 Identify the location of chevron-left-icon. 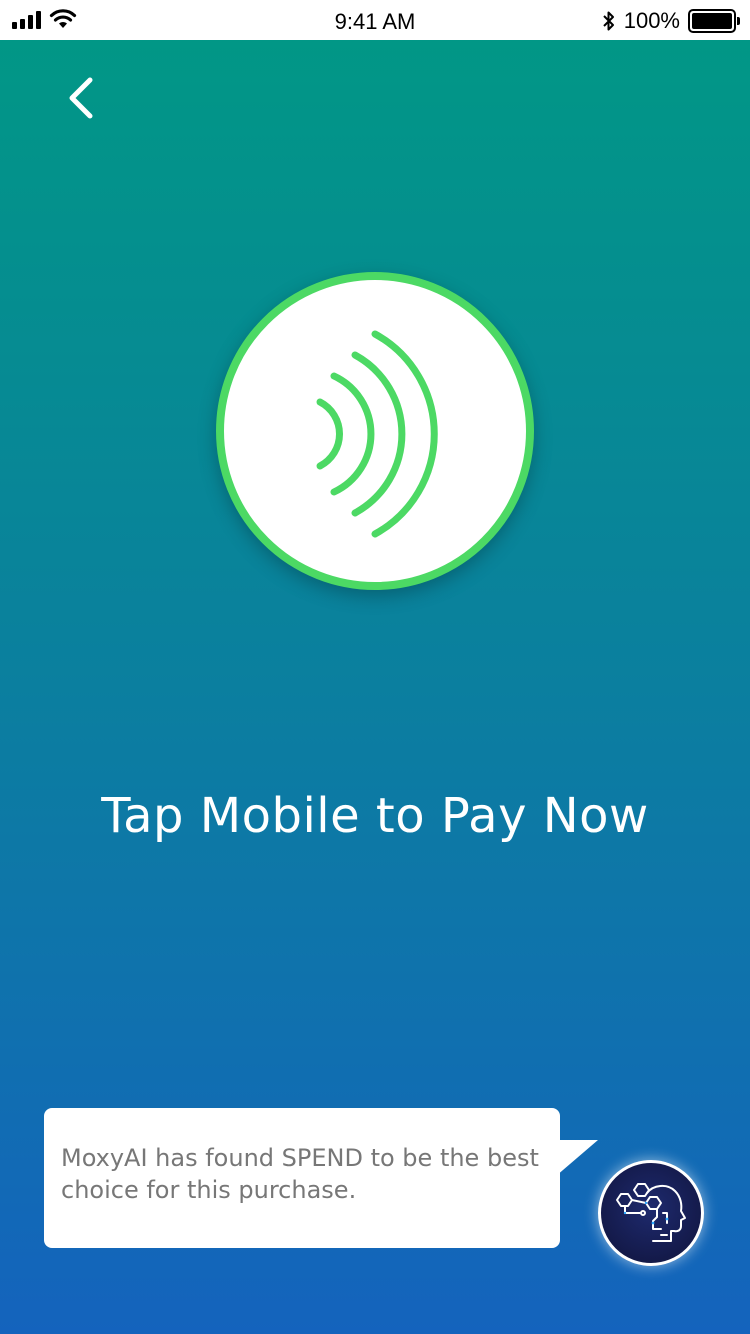
(81, 98).